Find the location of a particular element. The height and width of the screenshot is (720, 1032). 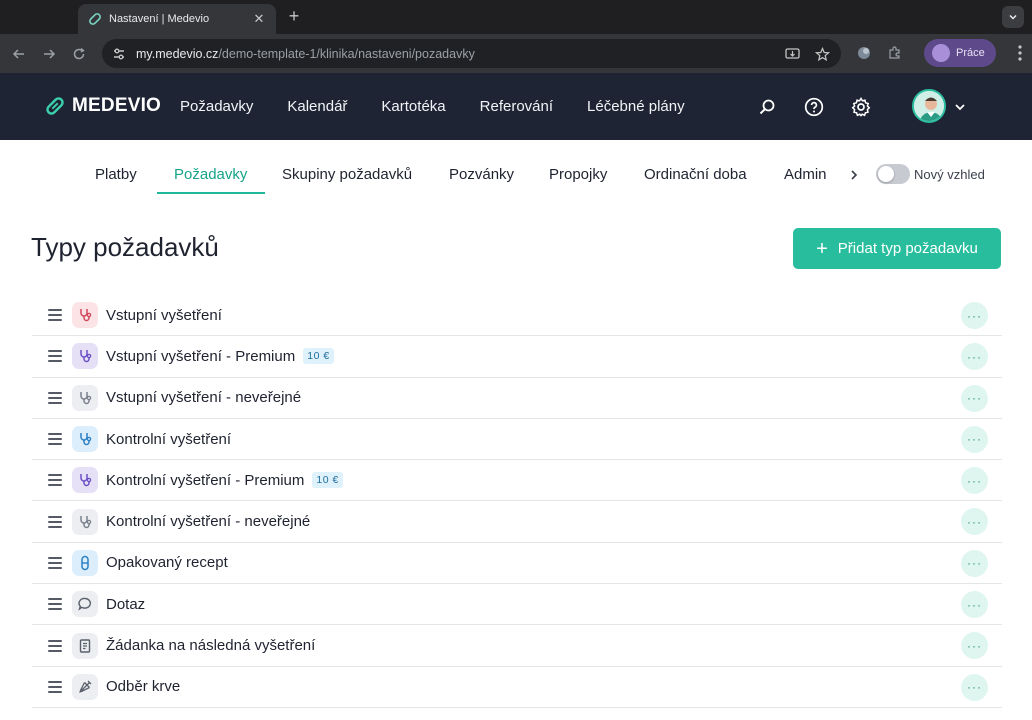

main-nav-kartoteka: Kartotéka is located at coordinates (413, 106).